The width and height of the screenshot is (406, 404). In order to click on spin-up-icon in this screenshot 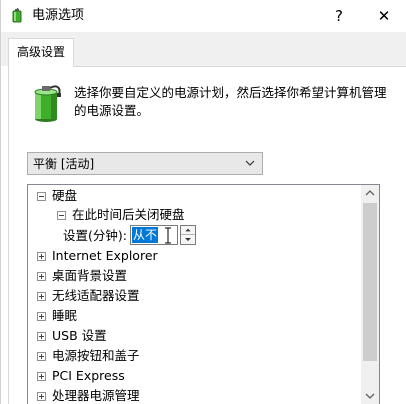, I will do `click(188, 230)`.